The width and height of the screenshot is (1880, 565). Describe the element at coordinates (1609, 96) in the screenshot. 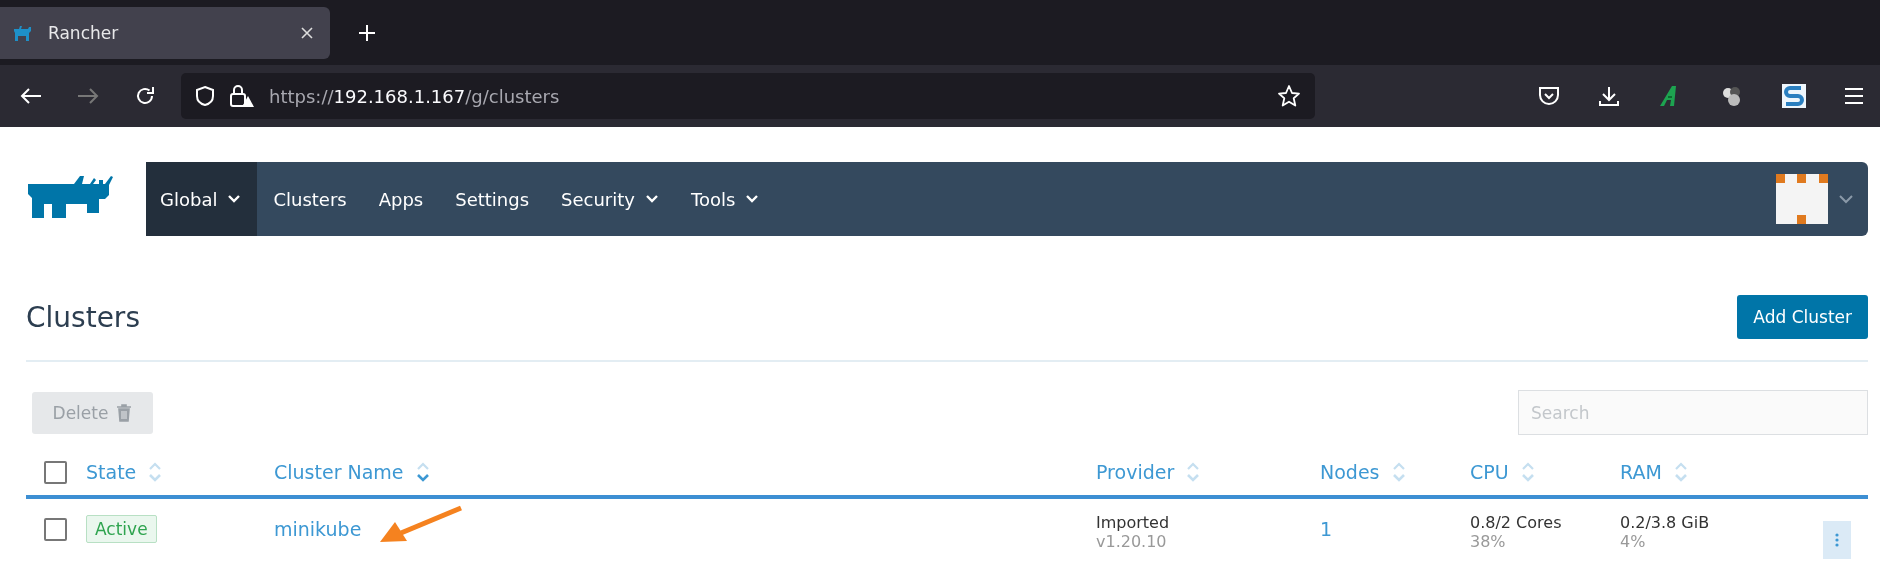

I see `download-icon` at that location.